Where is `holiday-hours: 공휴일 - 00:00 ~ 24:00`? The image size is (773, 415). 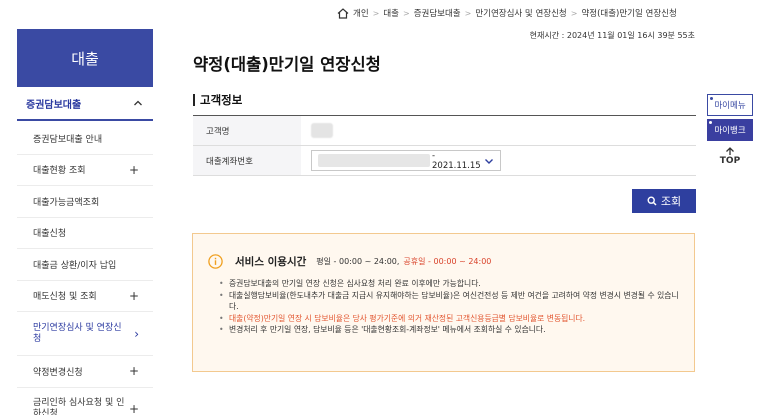 holiday-hours: 공휴일 - 00:00 ~ 24:00 is located at coordinates (447, 261).